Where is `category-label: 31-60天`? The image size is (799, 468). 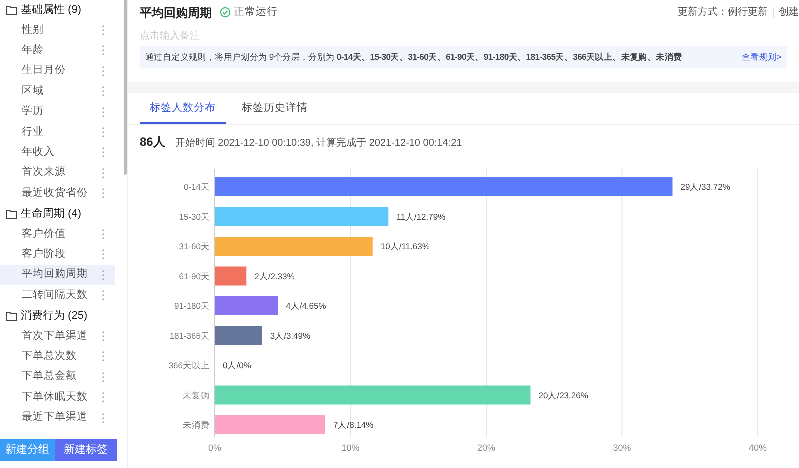 category-label: 31-60天 is located at coordinates (194, 247).